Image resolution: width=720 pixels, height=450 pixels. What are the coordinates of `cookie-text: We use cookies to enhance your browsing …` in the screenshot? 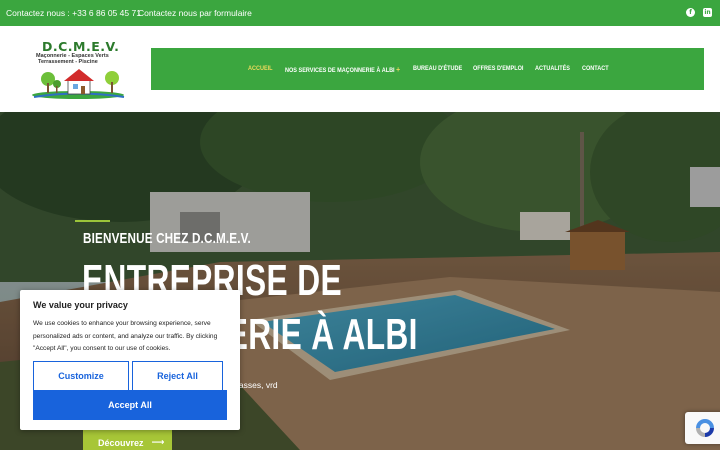 It's located at (125, 336).